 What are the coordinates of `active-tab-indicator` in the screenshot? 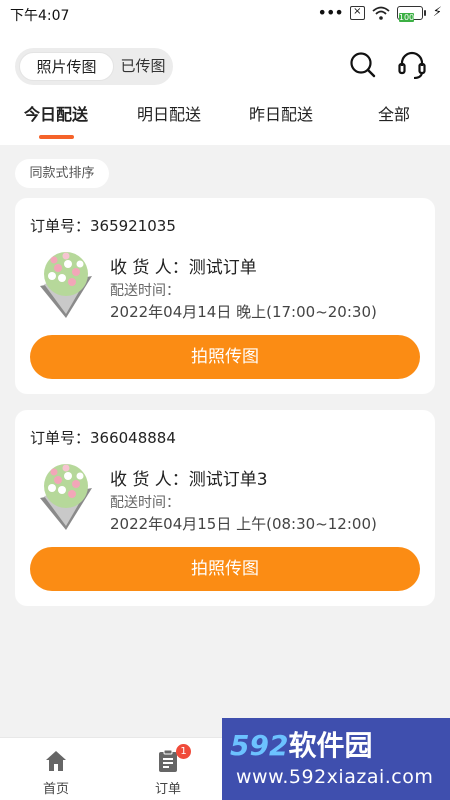 It's located at (56, 137).